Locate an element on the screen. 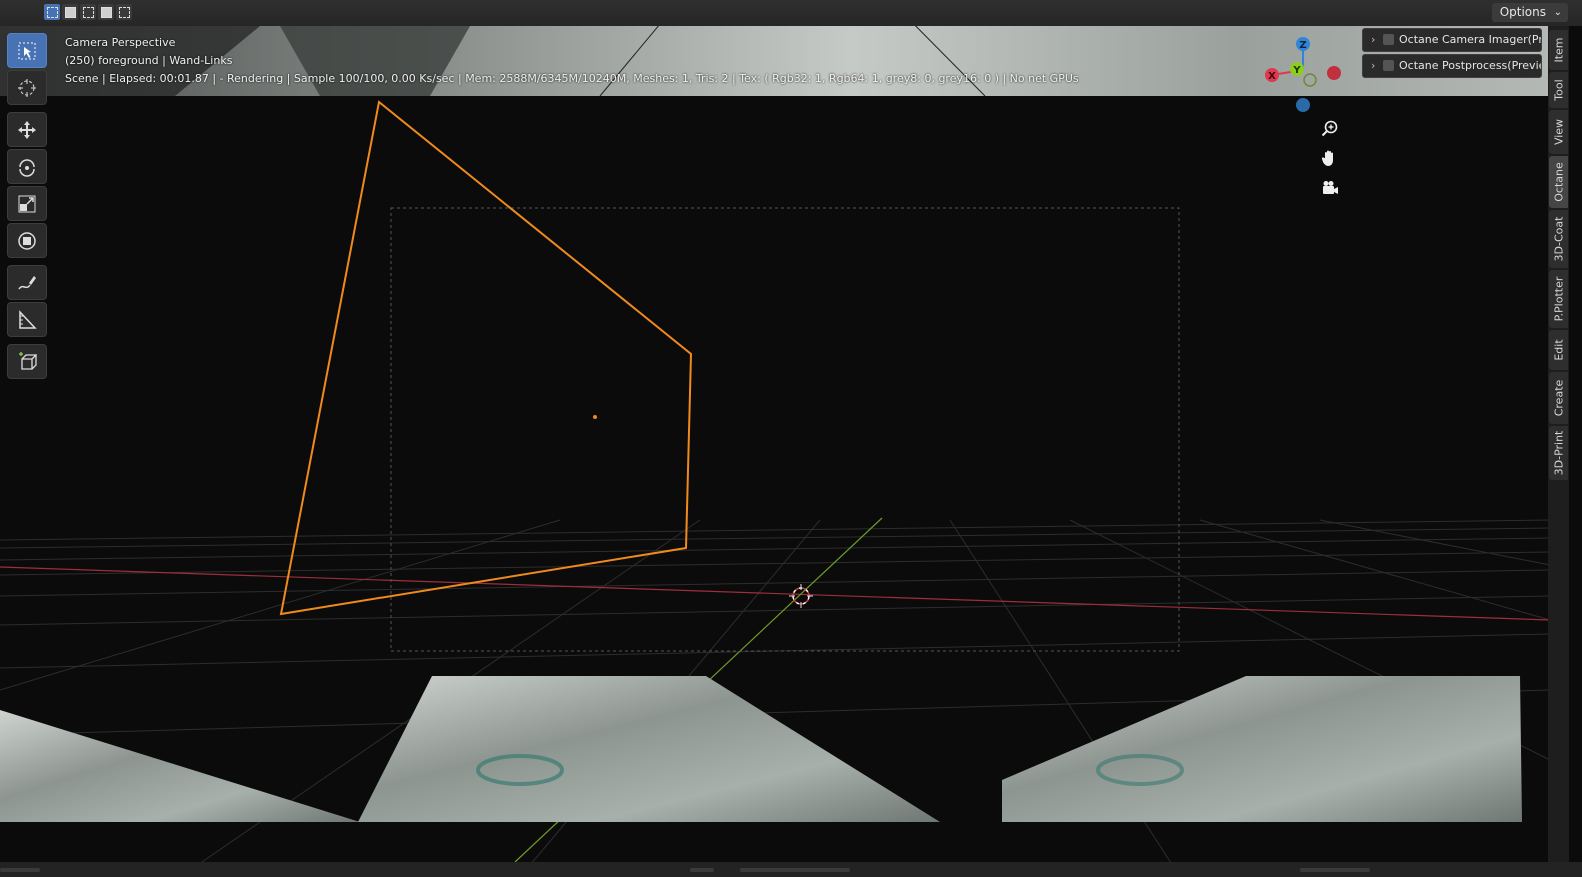 This screenshot has width=1582, height=877. add-cube-icon is located at coordinates (27, 361).